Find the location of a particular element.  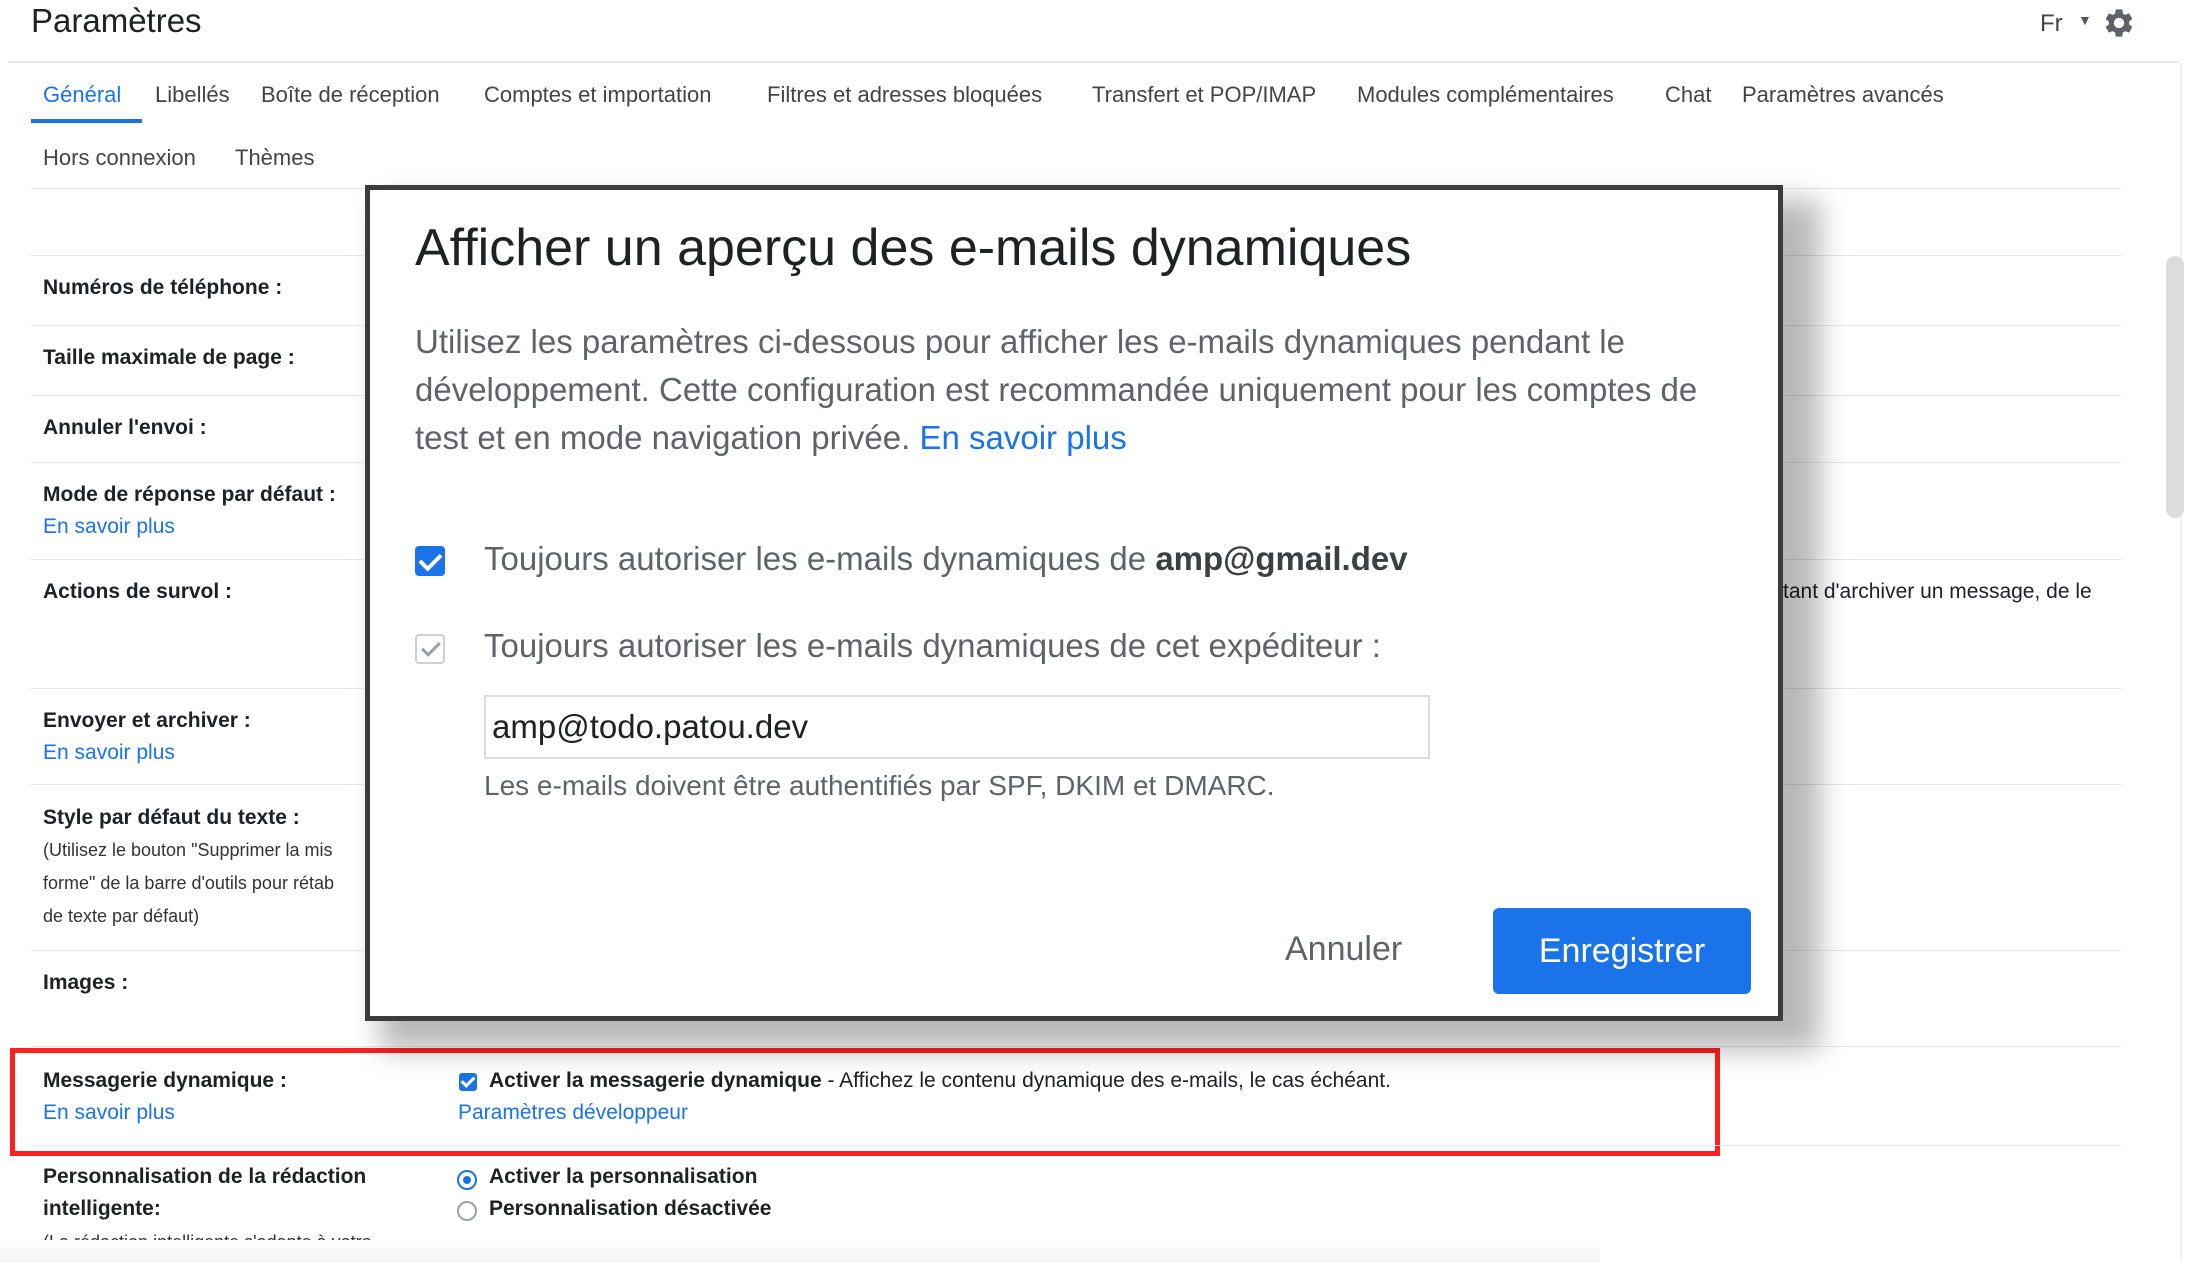

scrollbar-thumb is located at coordinates (2175, 387).